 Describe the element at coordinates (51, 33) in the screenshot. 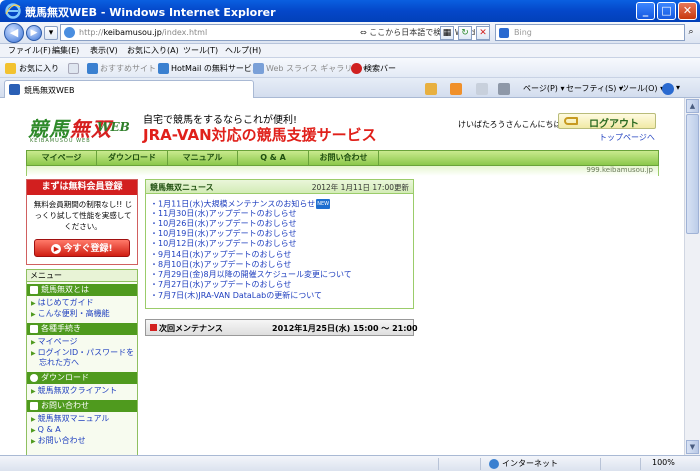

I see `history-dropdown: ▾` at that location.